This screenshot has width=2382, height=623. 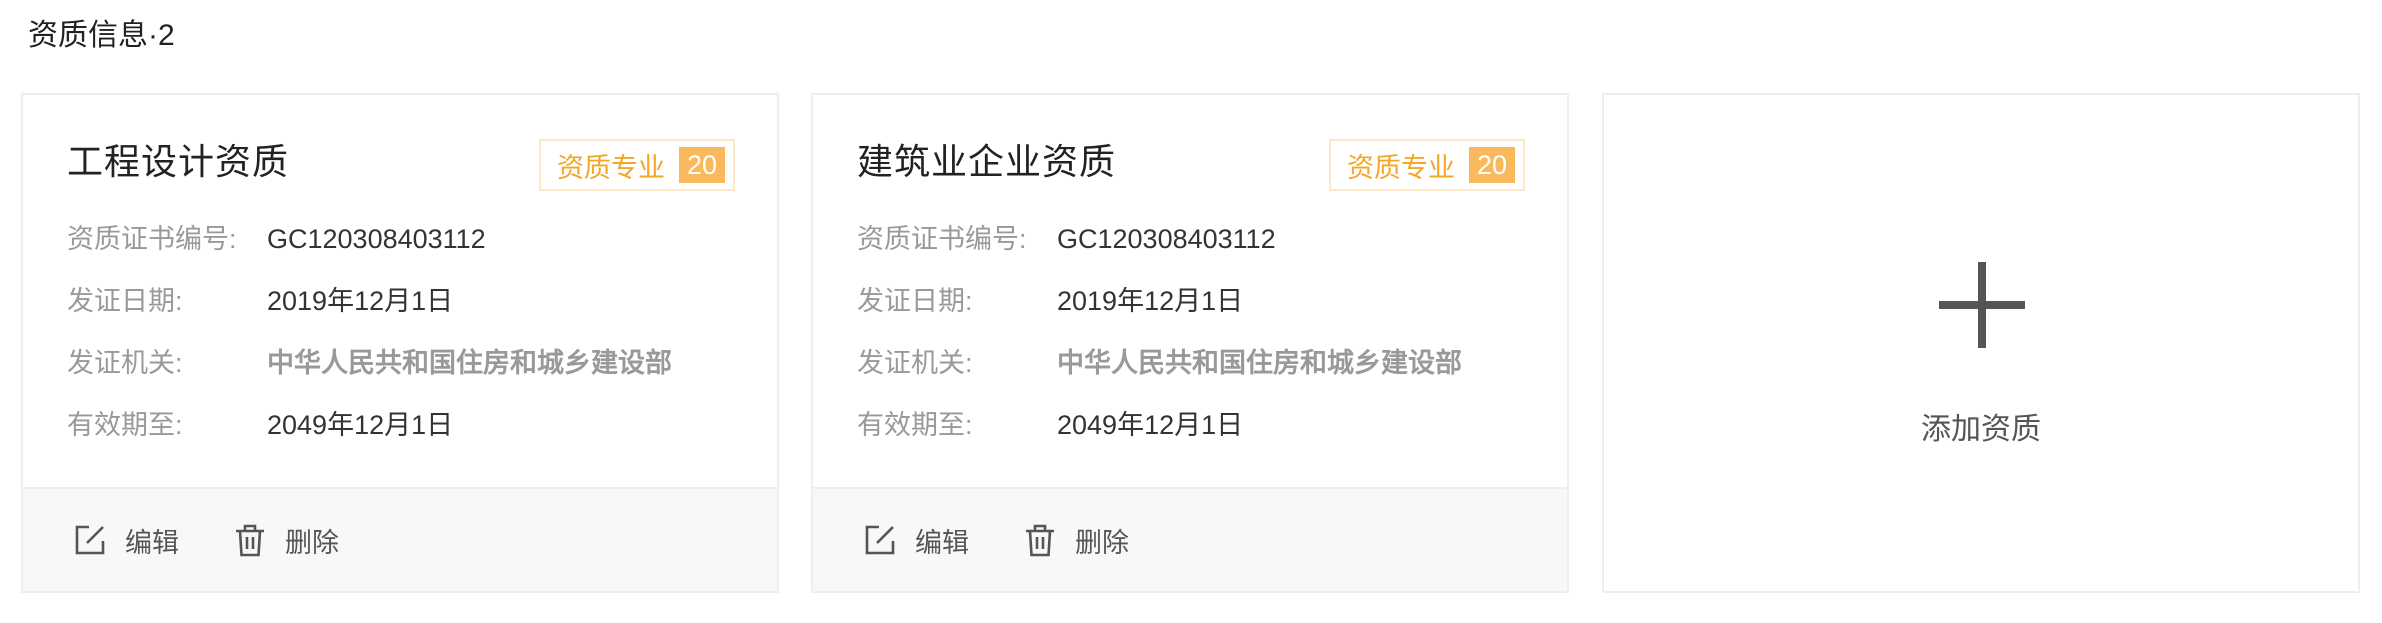 What do you see at coordinates (1982, 305) in the screenshot?
I see `plus-icon` at bounding box center [1982, 305].